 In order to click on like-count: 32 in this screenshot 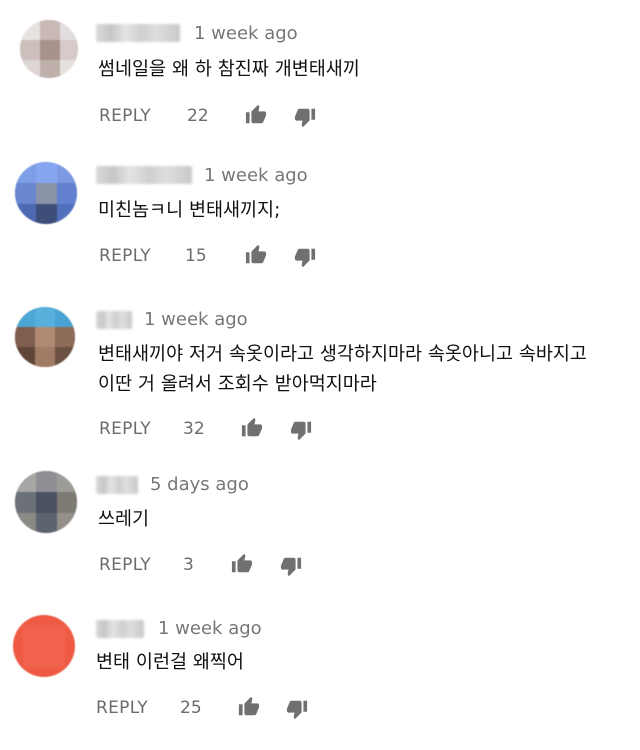, I will do `click(194, 429)`.